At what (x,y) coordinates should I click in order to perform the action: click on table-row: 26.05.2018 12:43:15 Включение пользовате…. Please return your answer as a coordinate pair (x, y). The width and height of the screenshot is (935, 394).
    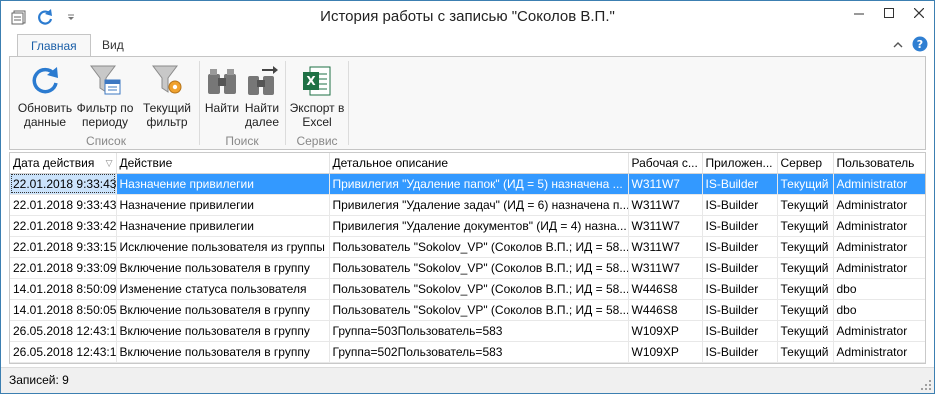
    Looking at the image, I should click on (467, 352).